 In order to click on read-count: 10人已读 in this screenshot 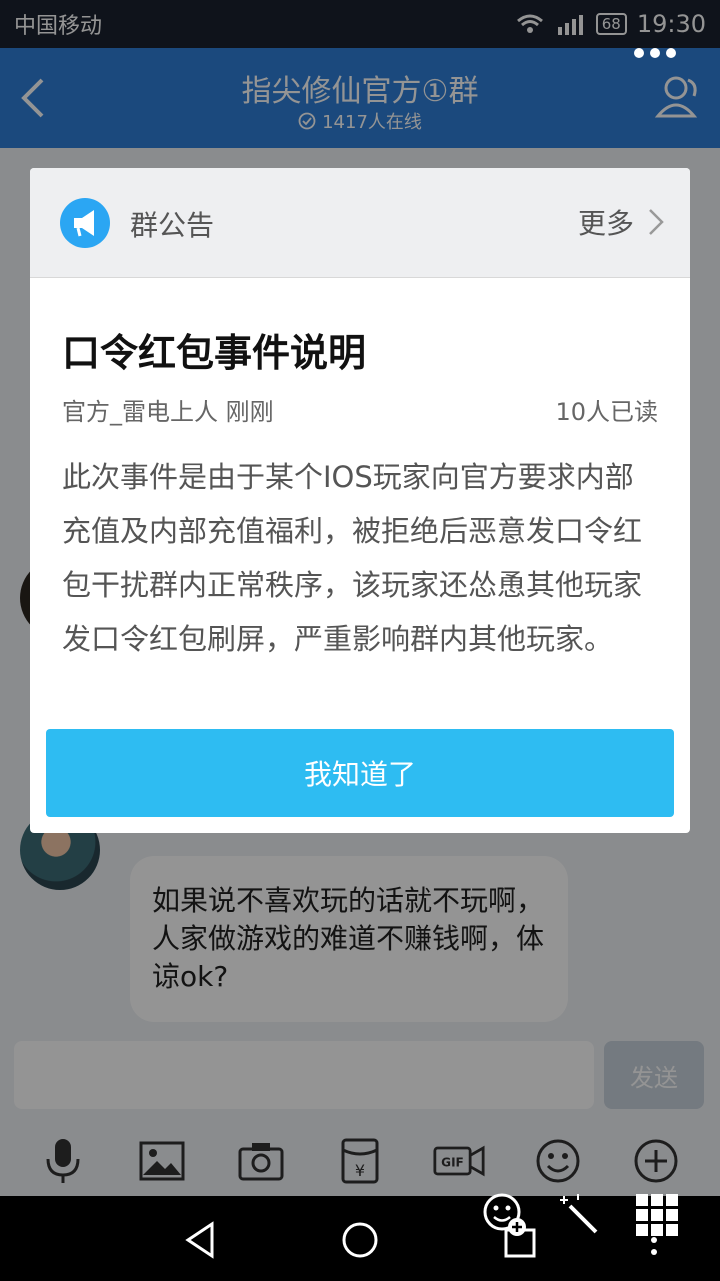, I will do `click(606, 409)`.